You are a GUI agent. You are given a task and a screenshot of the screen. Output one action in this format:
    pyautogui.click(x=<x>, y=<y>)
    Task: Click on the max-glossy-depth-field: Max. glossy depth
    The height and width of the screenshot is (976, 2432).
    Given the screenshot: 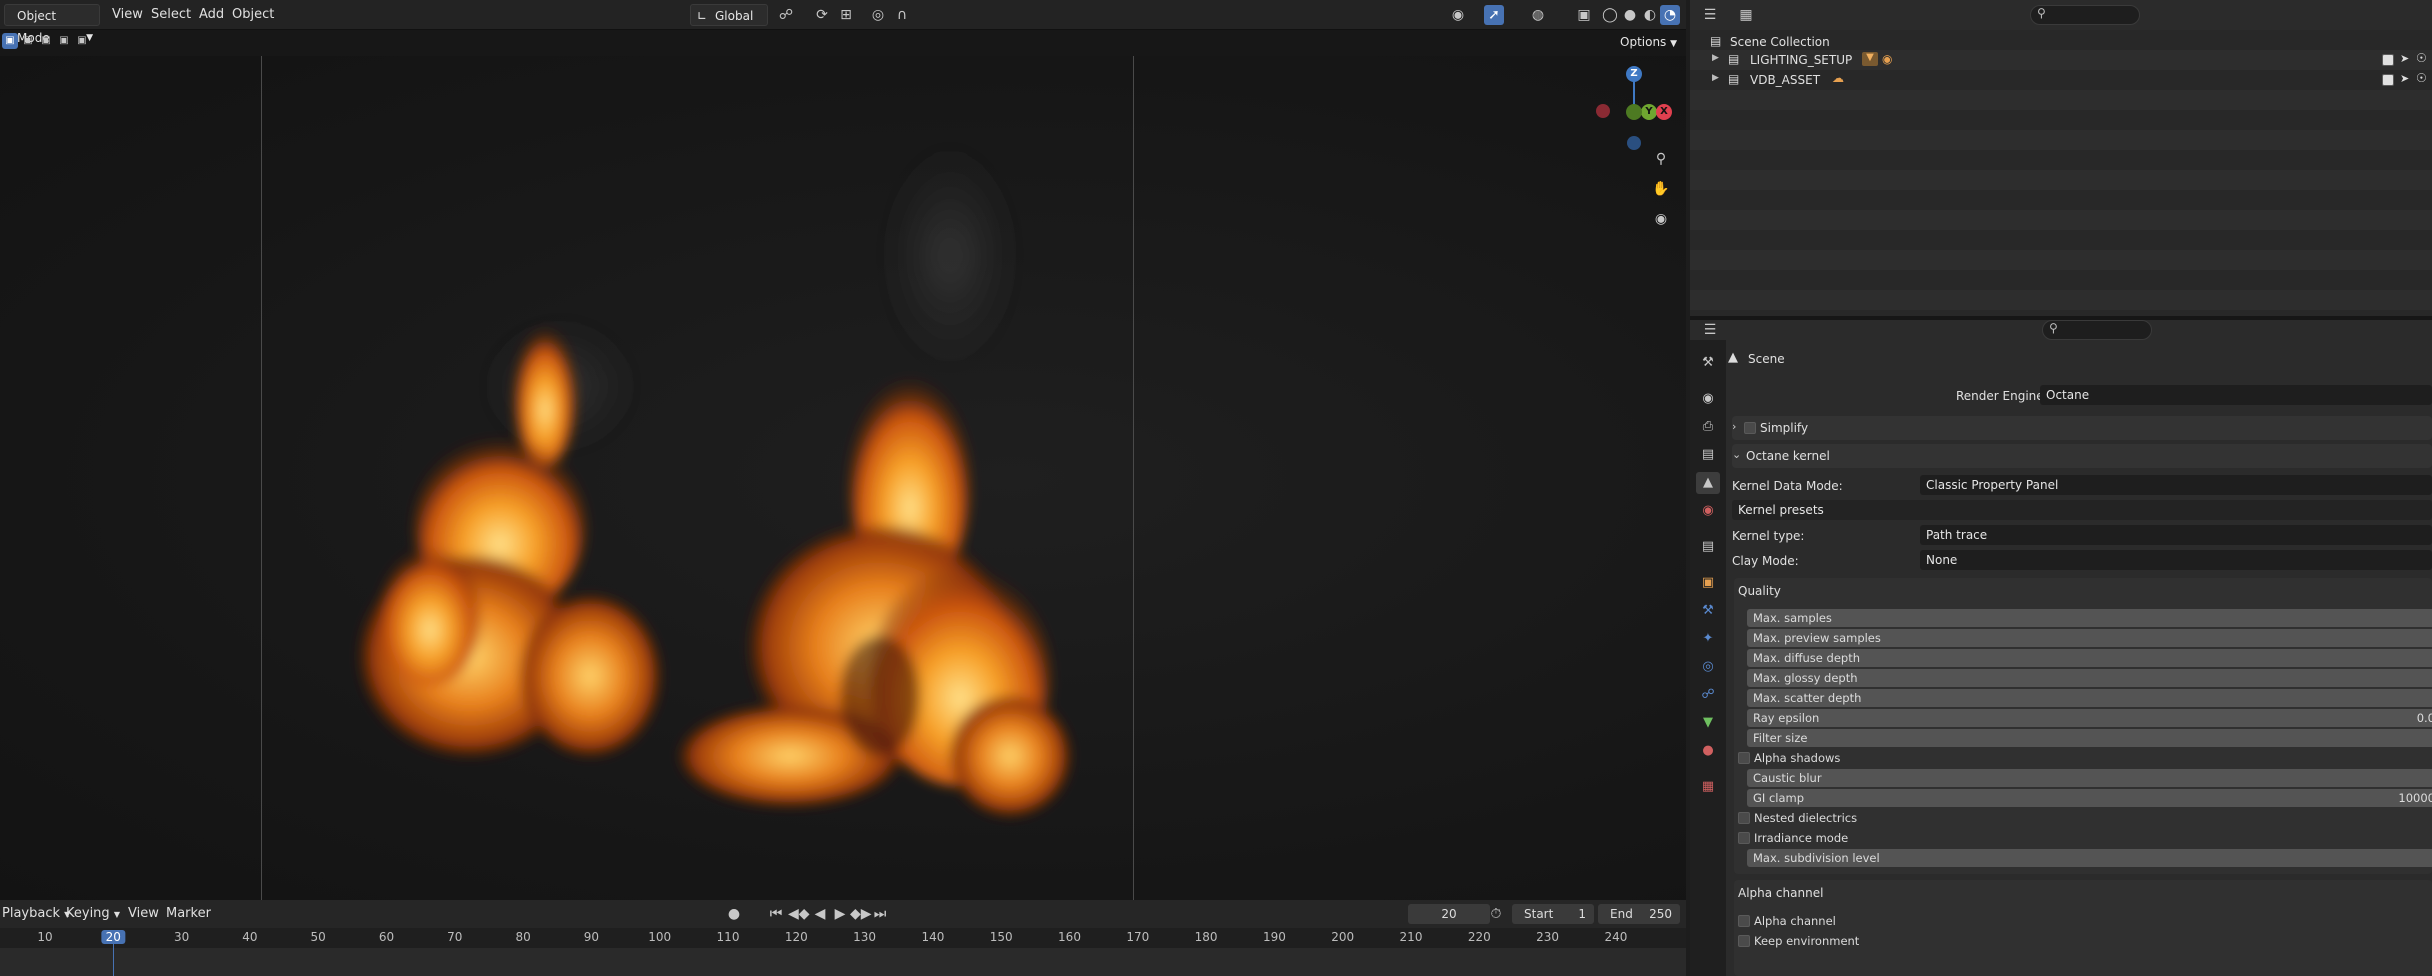 What is the action you would take?
    pyautogui.click(x=2089, y=678)
    